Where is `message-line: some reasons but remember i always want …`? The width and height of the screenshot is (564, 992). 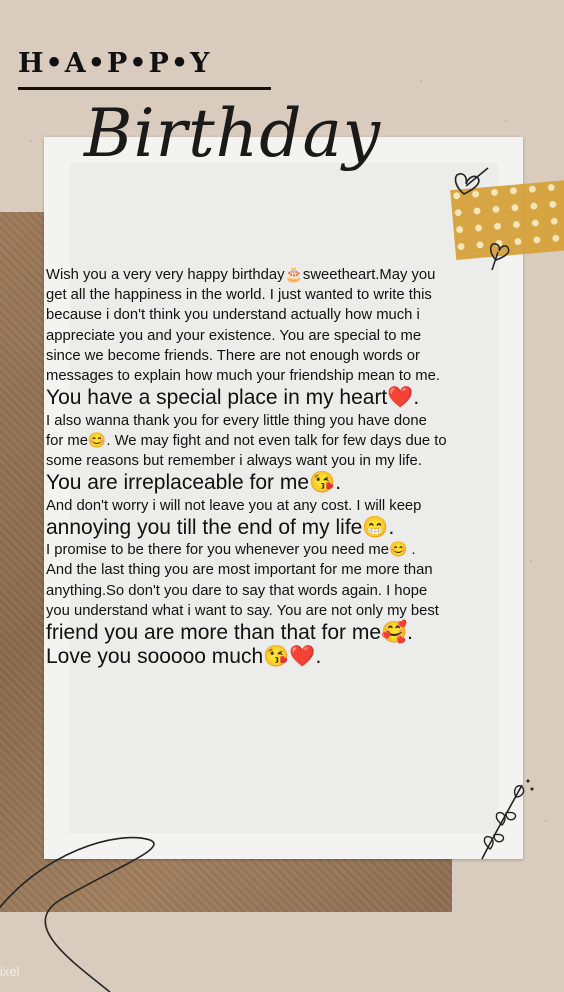
message-line: some reasons but remember i always want … is located at coordinates (234, 461).